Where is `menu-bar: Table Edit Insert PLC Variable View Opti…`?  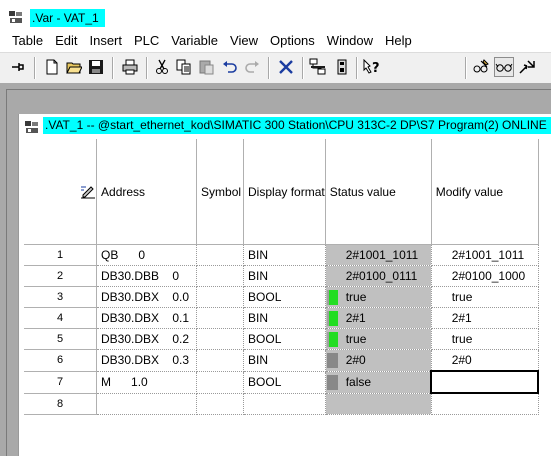 menu-bar: Table Edit Insert PLC Variable View Opti… is located at coordinates (275, 41).